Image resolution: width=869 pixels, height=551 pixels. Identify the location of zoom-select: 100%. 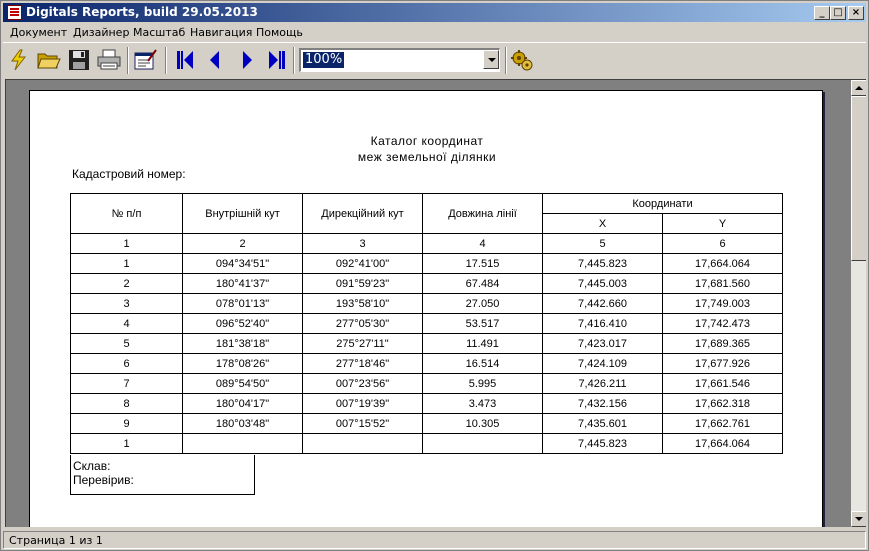
(399, 60).